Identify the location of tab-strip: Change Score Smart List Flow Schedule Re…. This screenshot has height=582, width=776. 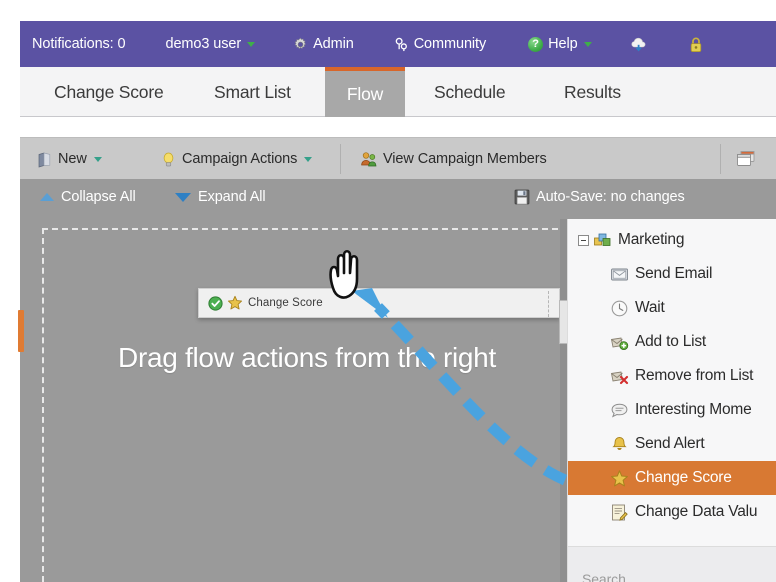
(398, 92).